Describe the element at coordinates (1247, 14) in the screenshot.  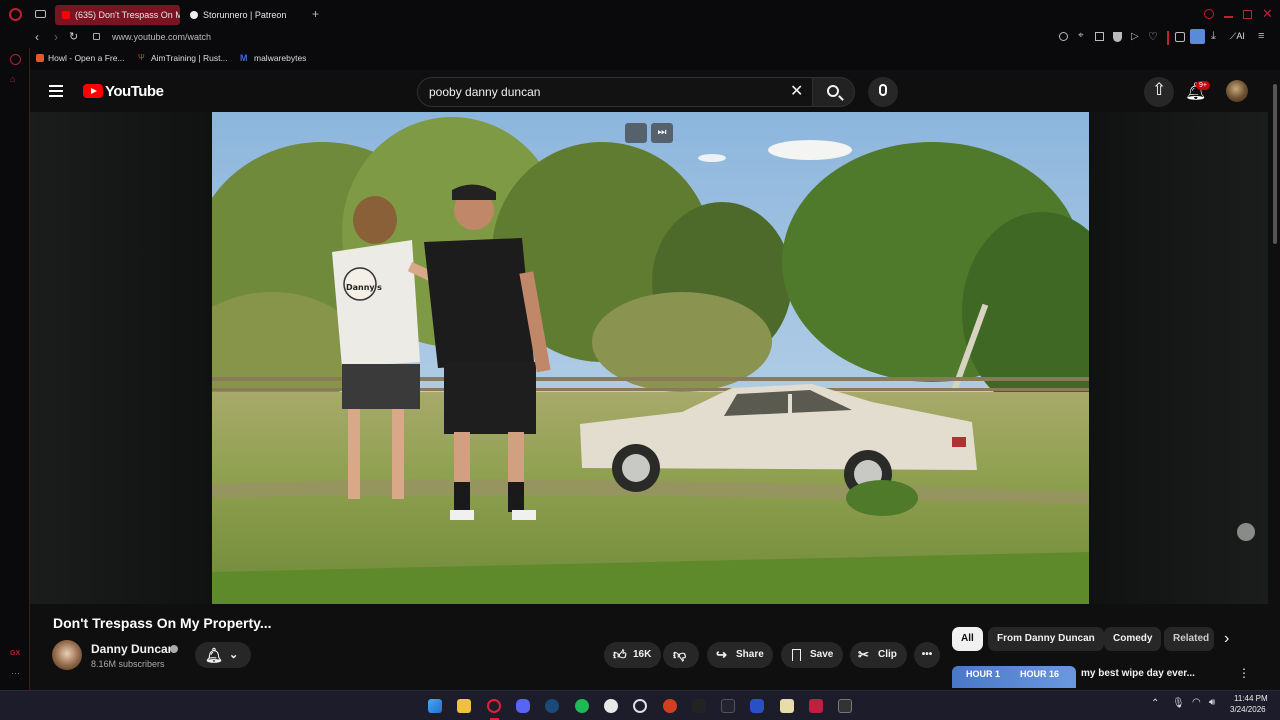
I see `restore-icon` at that location.